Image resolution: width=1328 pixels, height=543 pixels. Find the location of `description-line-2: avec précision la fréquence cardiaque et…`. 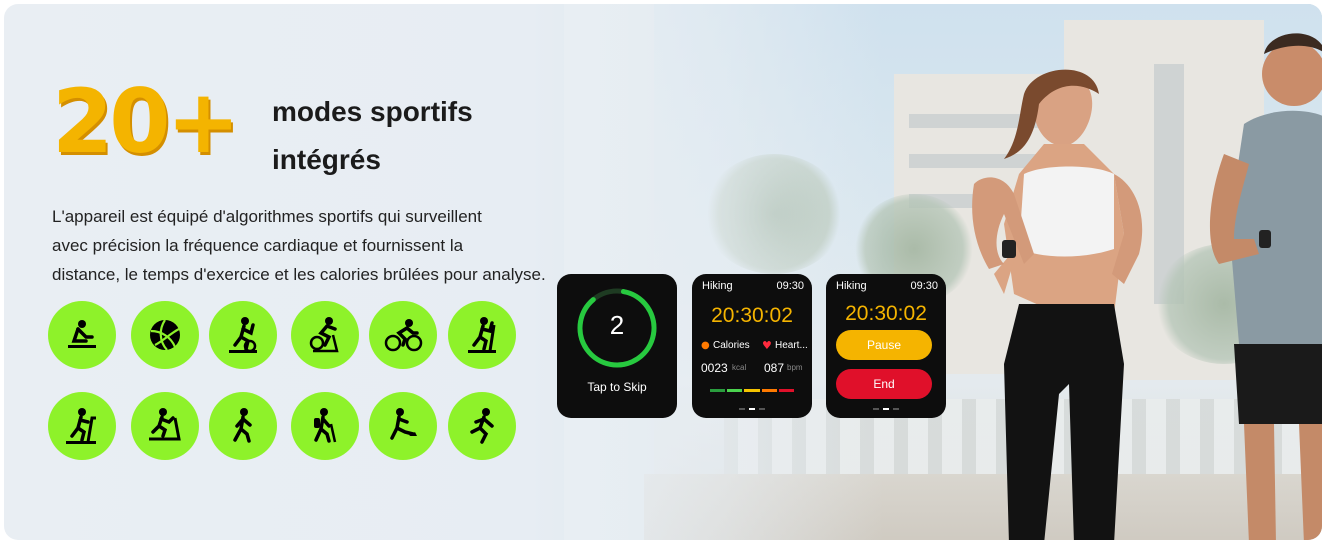

description-line-2: avec précision la fréquence cardiaque et… is located at coordinates (258, 245).